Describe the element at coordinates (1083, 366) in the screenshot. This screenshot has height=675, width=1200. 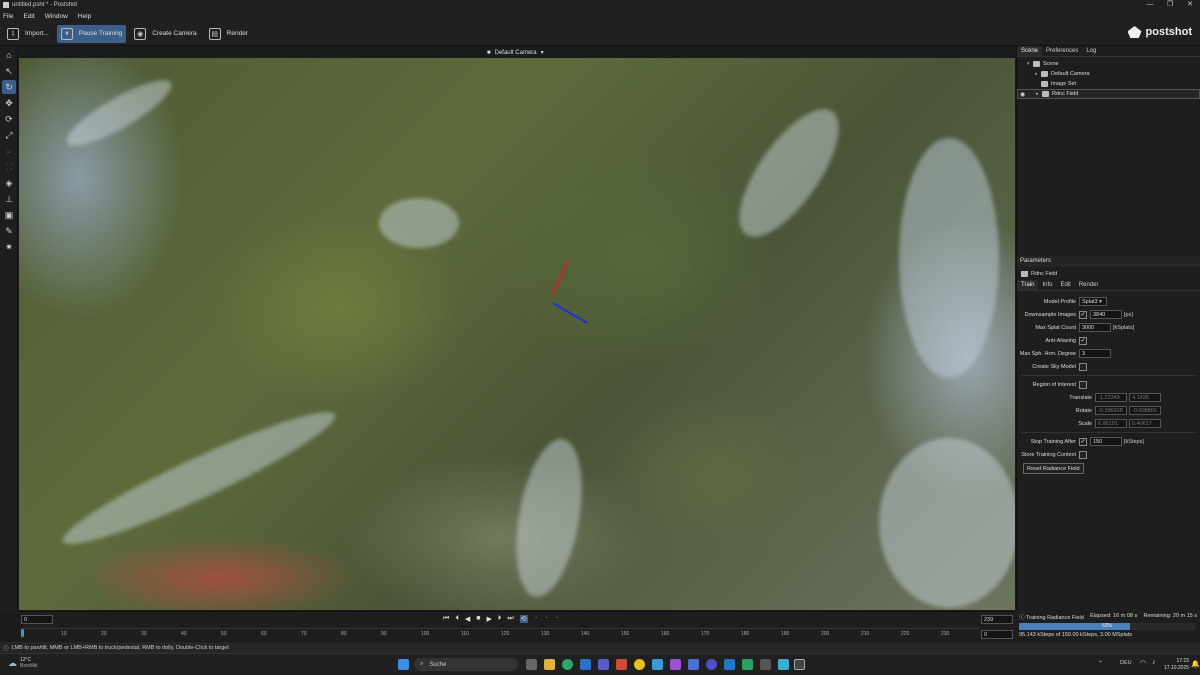
I see `sky-checkbox` at that location.